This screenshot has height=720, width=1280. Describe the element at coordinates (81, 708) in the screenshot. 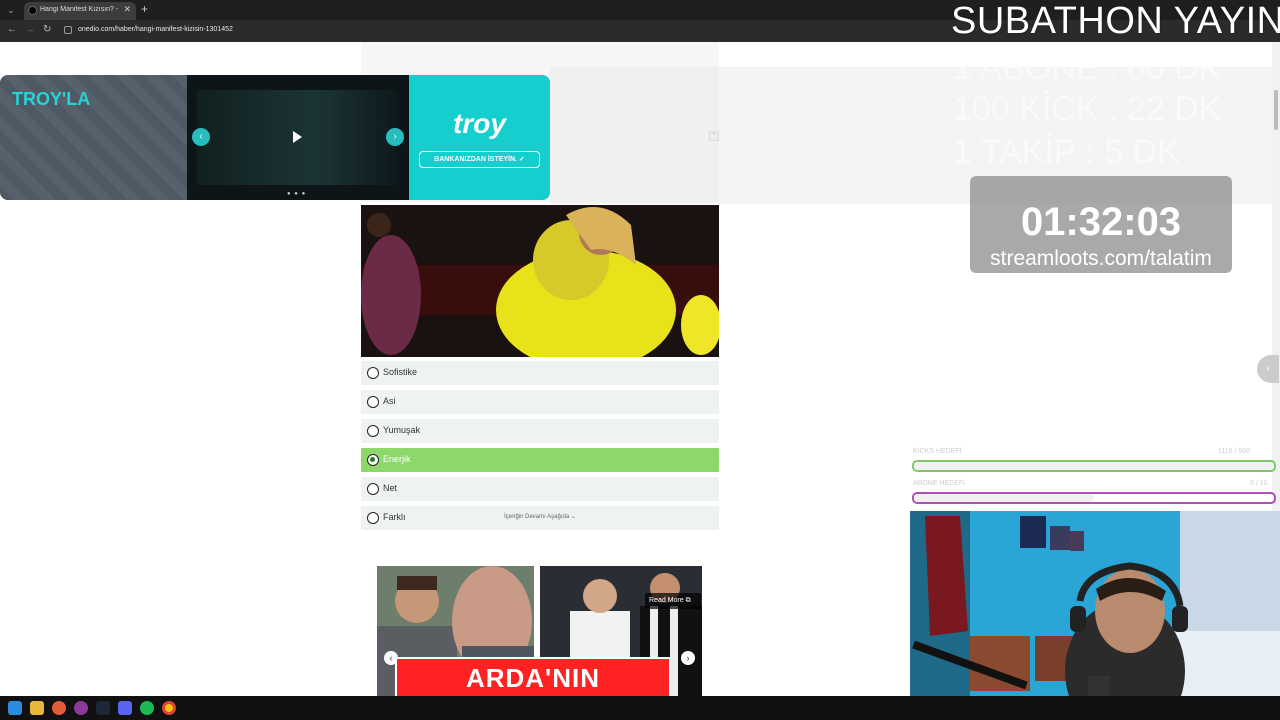

I see `app-icon` at that location.